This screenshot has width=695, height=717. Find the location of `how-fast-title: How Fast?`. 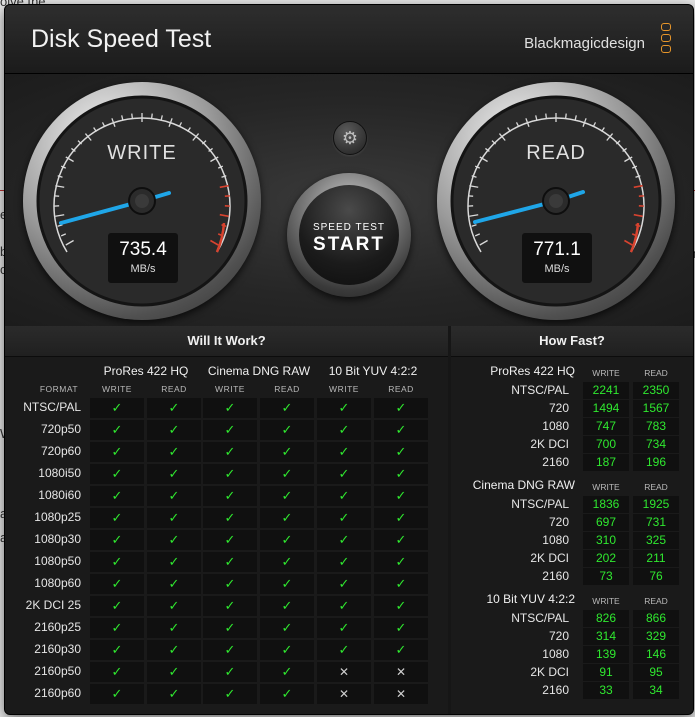

how-fast-title: How Fast? is located at coordinates (572, 341).